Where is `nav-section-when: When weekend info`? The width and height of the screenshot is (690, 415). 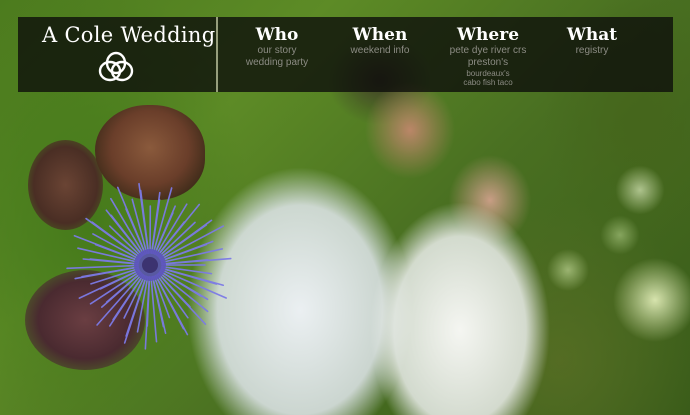 nav-section-when: When weekend info is located at coordinates (380, 41).